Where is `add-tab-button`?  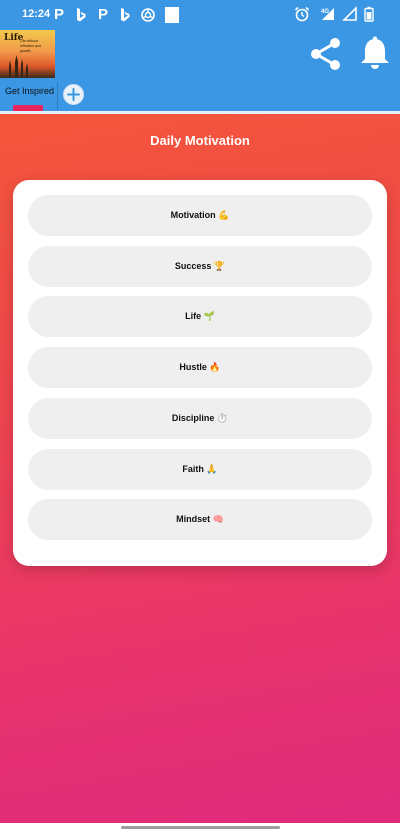
add-tab-button is located at coordinates (73, 94).